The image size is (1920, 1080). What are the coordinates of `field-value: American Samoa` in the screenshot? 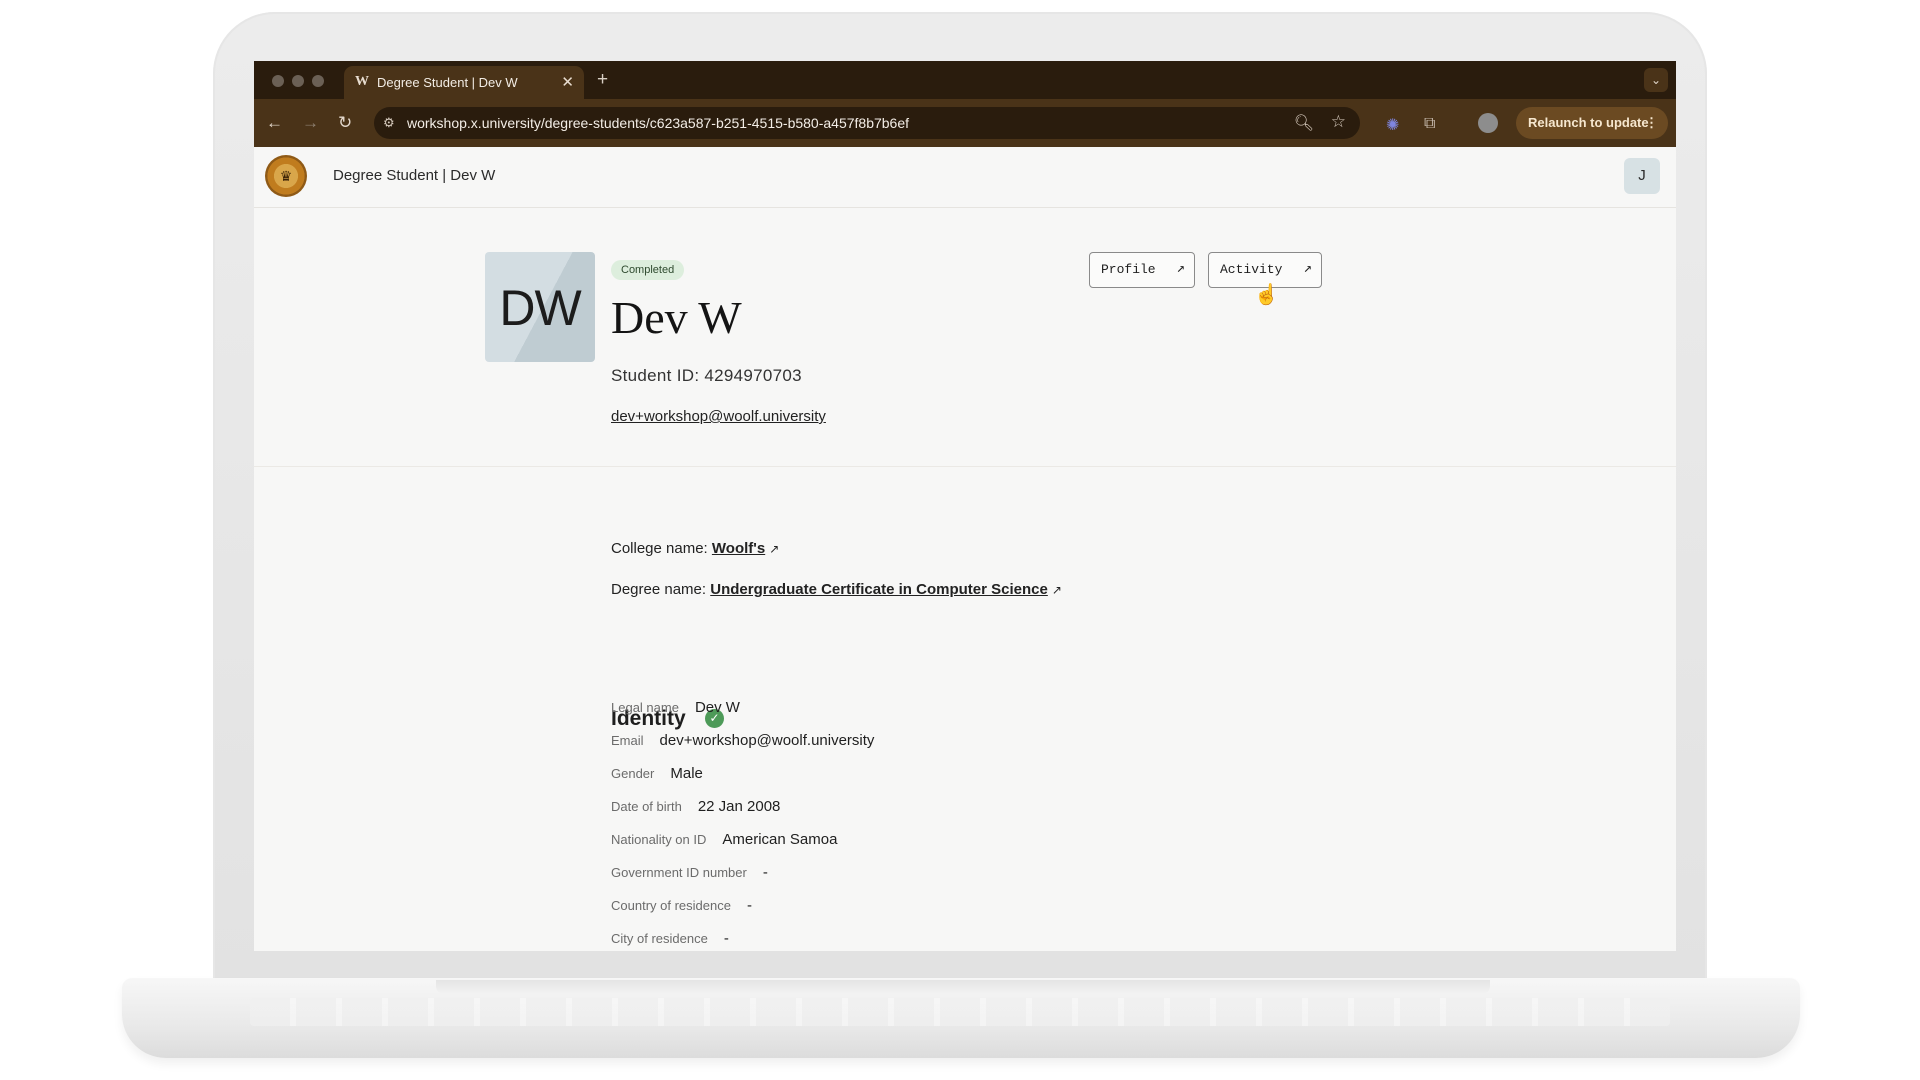 It's located at (780, 839).